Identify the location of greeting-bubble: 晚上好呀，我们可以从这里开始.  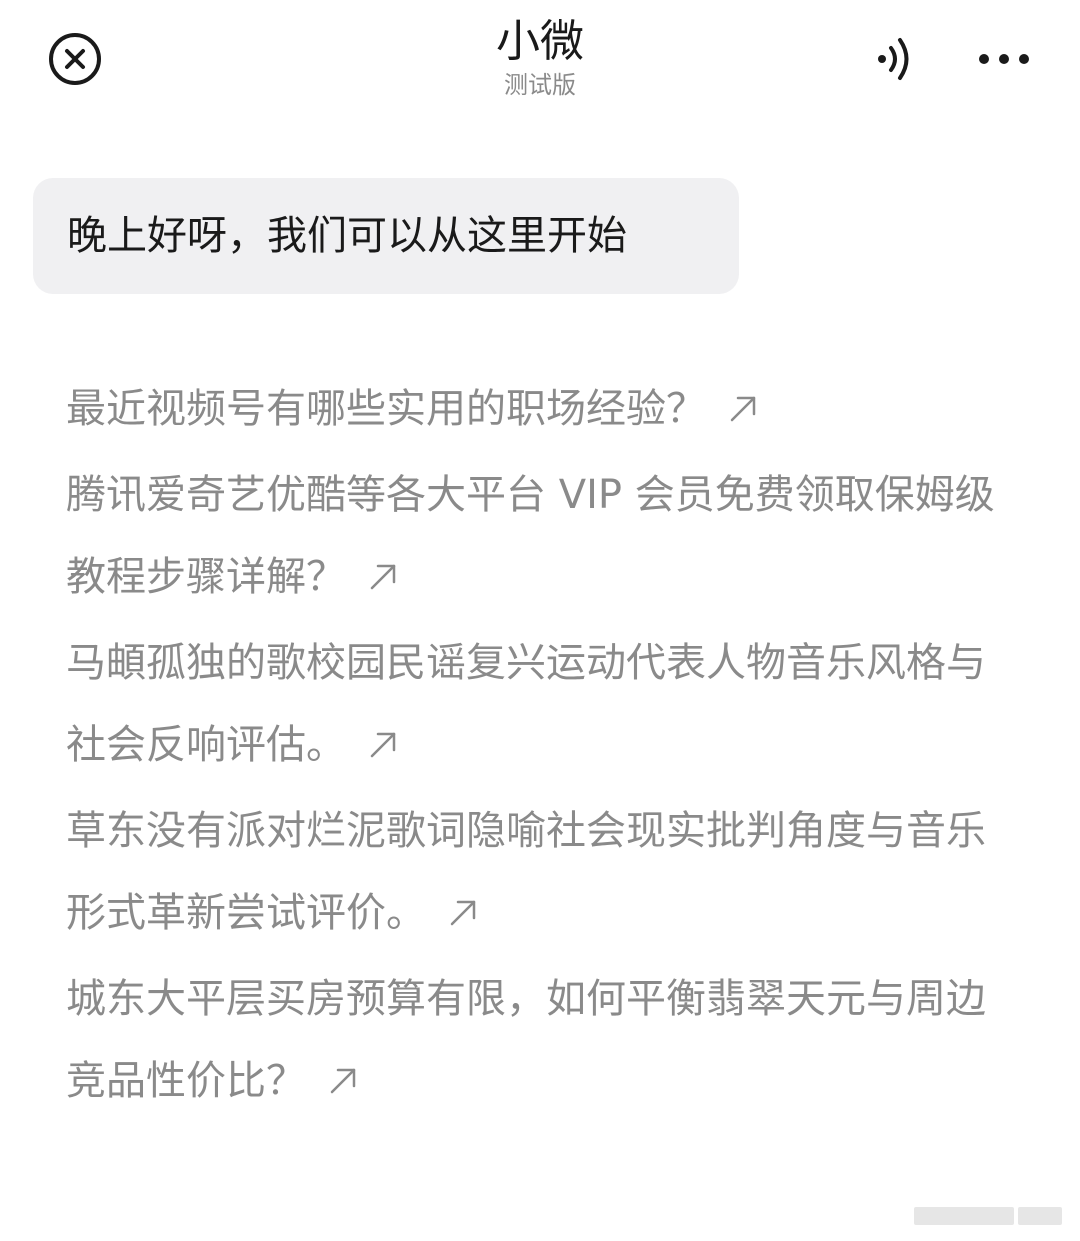
(386, 236).